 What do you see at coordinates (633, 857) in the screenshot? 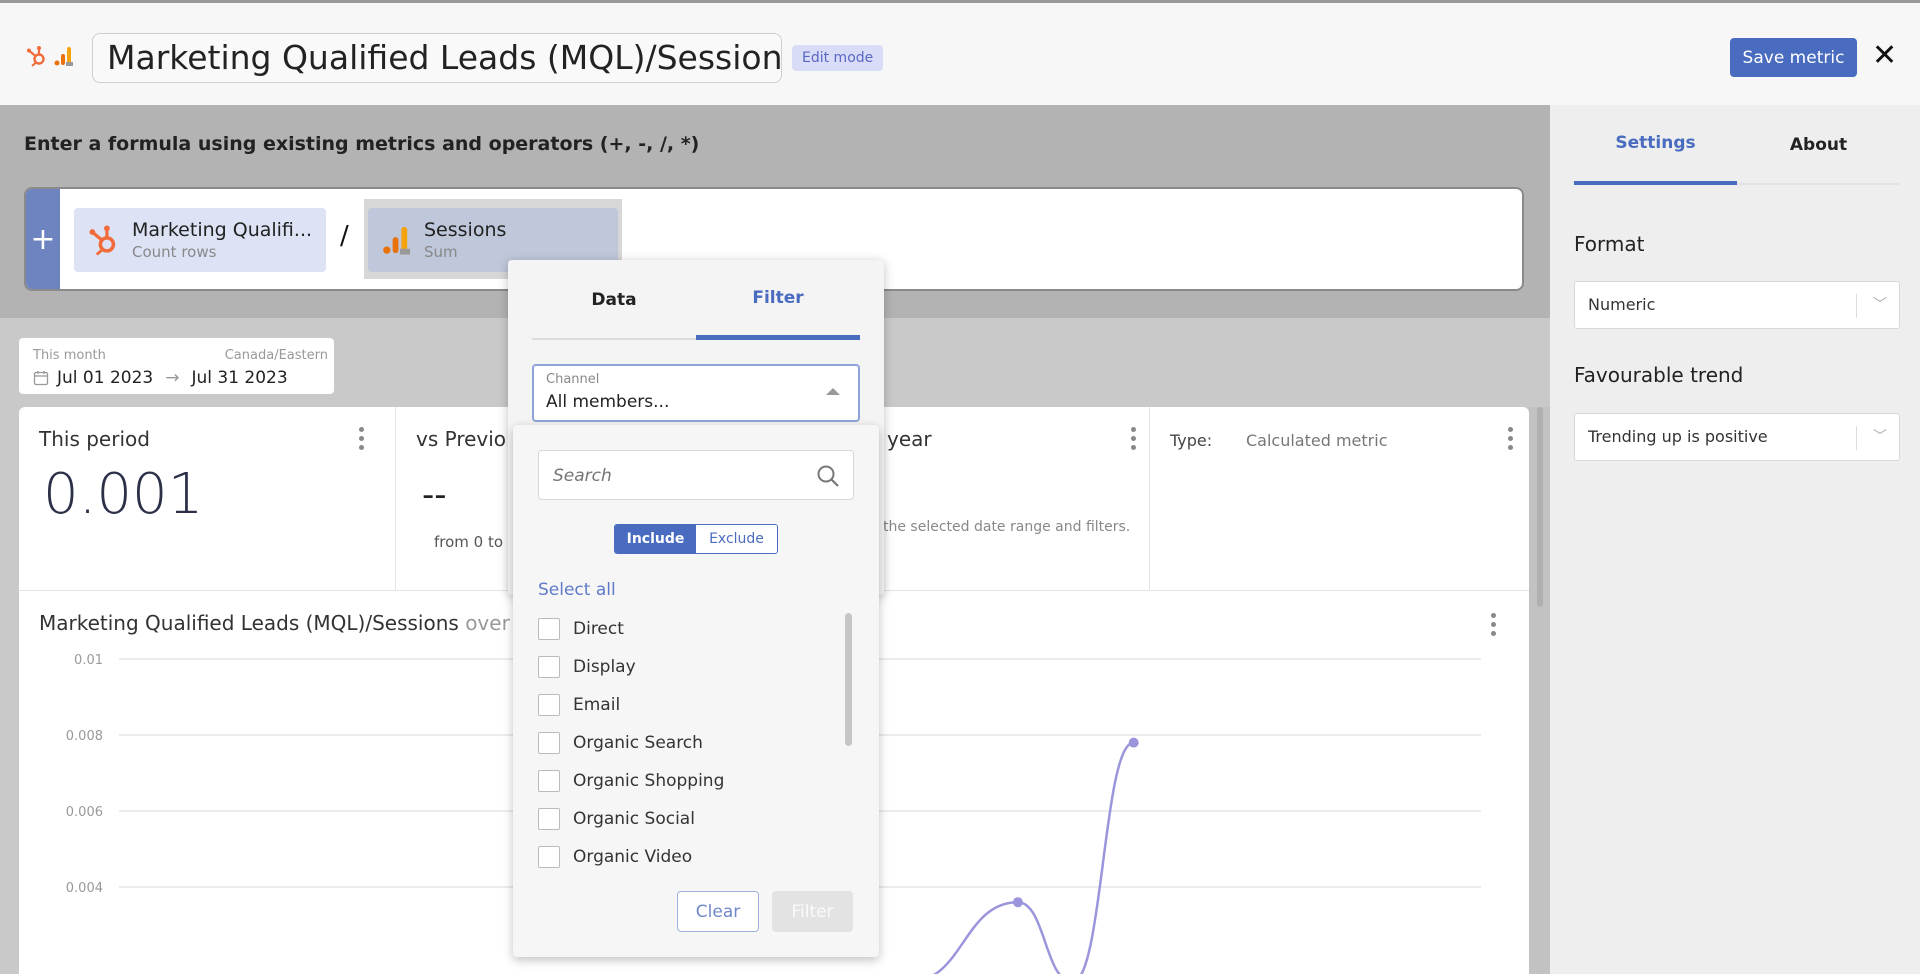
I see `list-item-label: Organic Video` at bounding box center [633, 857].